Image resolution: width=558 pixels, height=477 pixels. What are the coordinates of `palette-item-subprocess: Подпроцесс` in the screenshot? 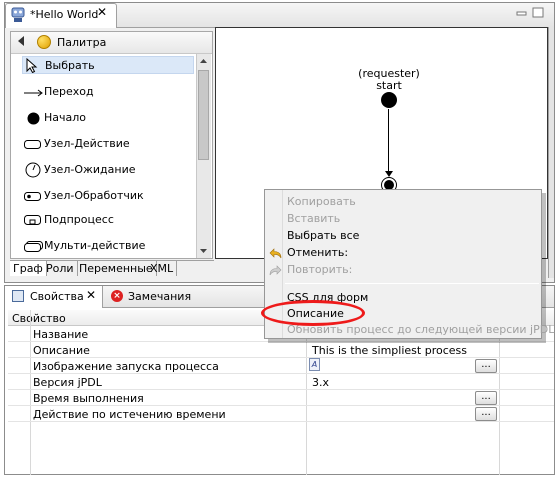 It's located at (108, 220).